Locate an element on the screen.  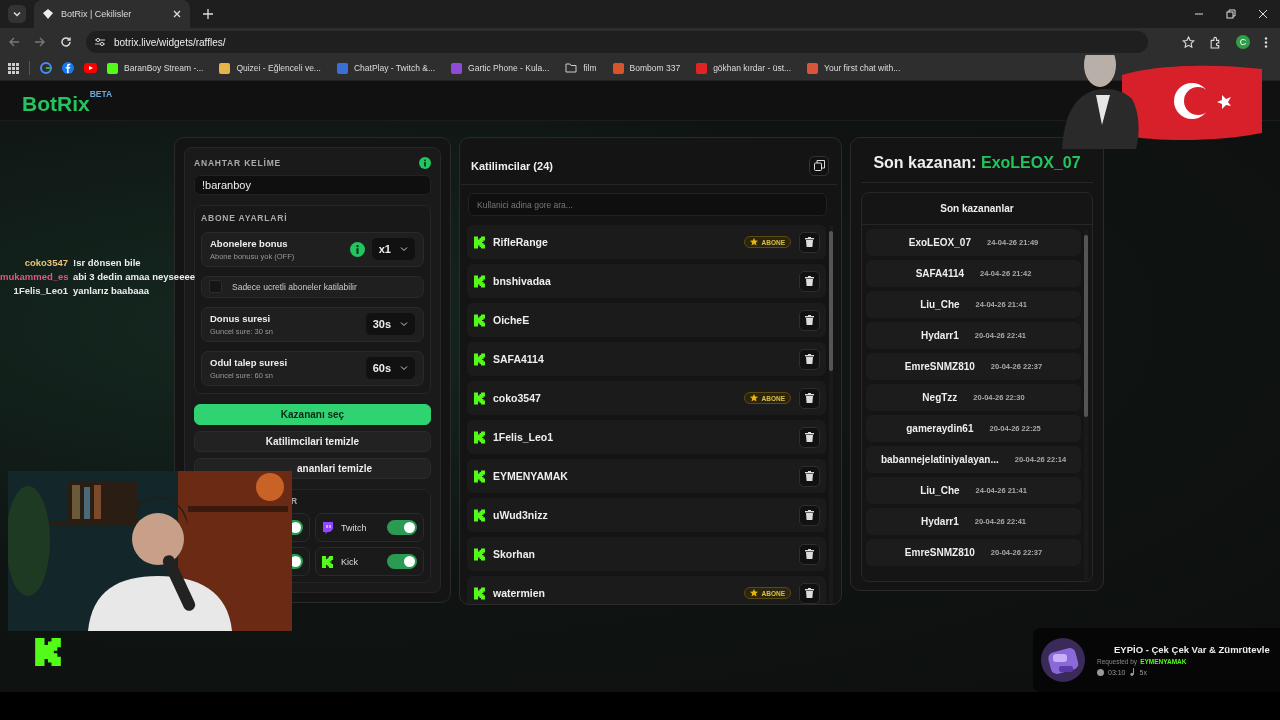
forward-icon is located at coordinates (40, 42).